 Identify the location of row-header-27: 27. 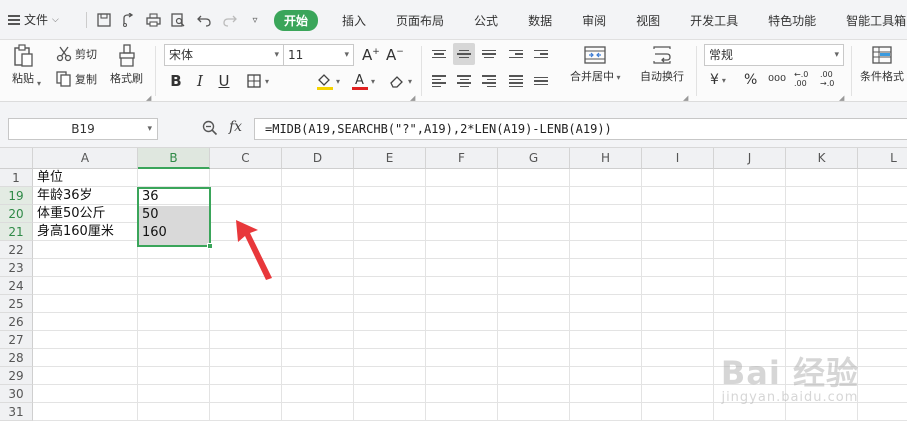
(16, 340).